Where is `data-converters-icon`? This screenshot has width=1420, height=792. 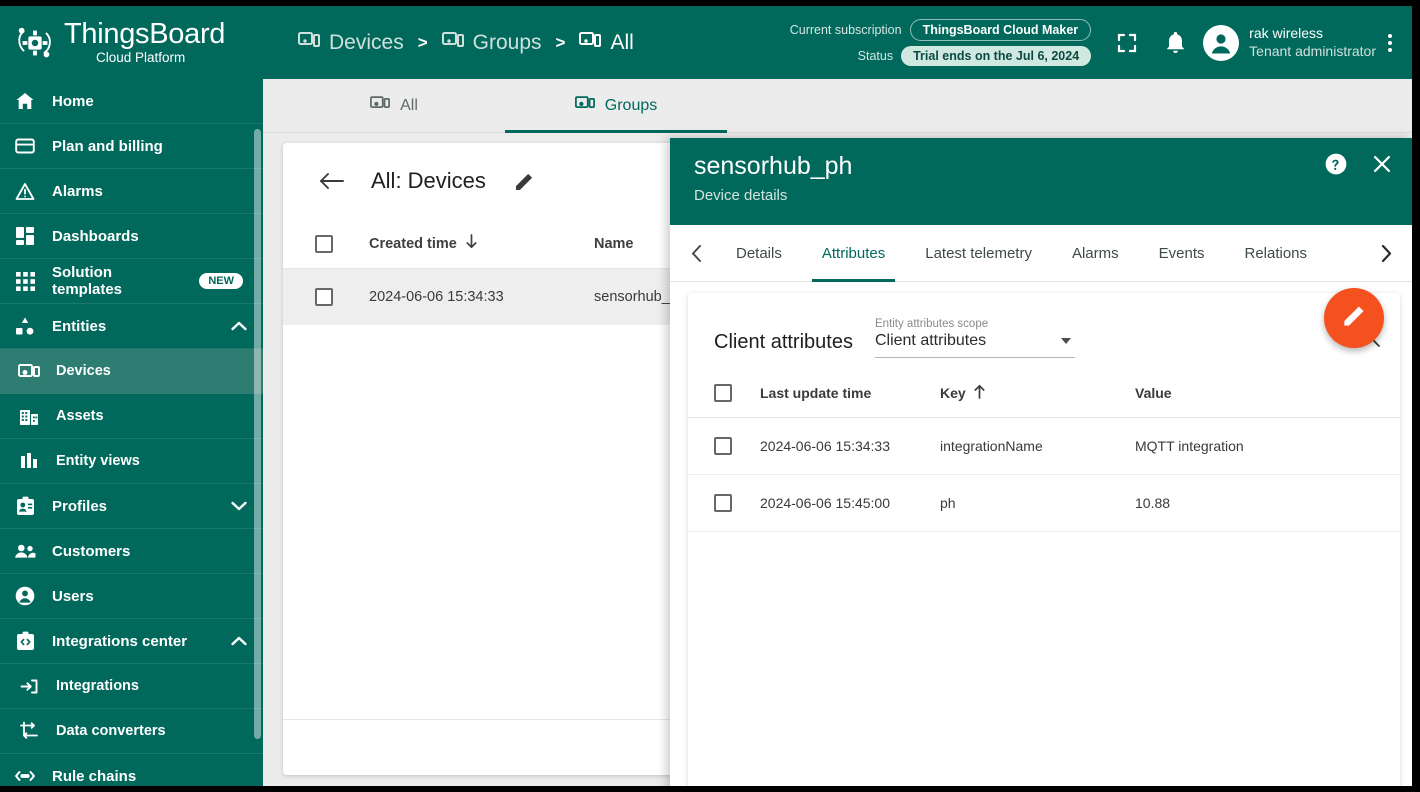 data-converters-icon is located at coordinates (29, 731).